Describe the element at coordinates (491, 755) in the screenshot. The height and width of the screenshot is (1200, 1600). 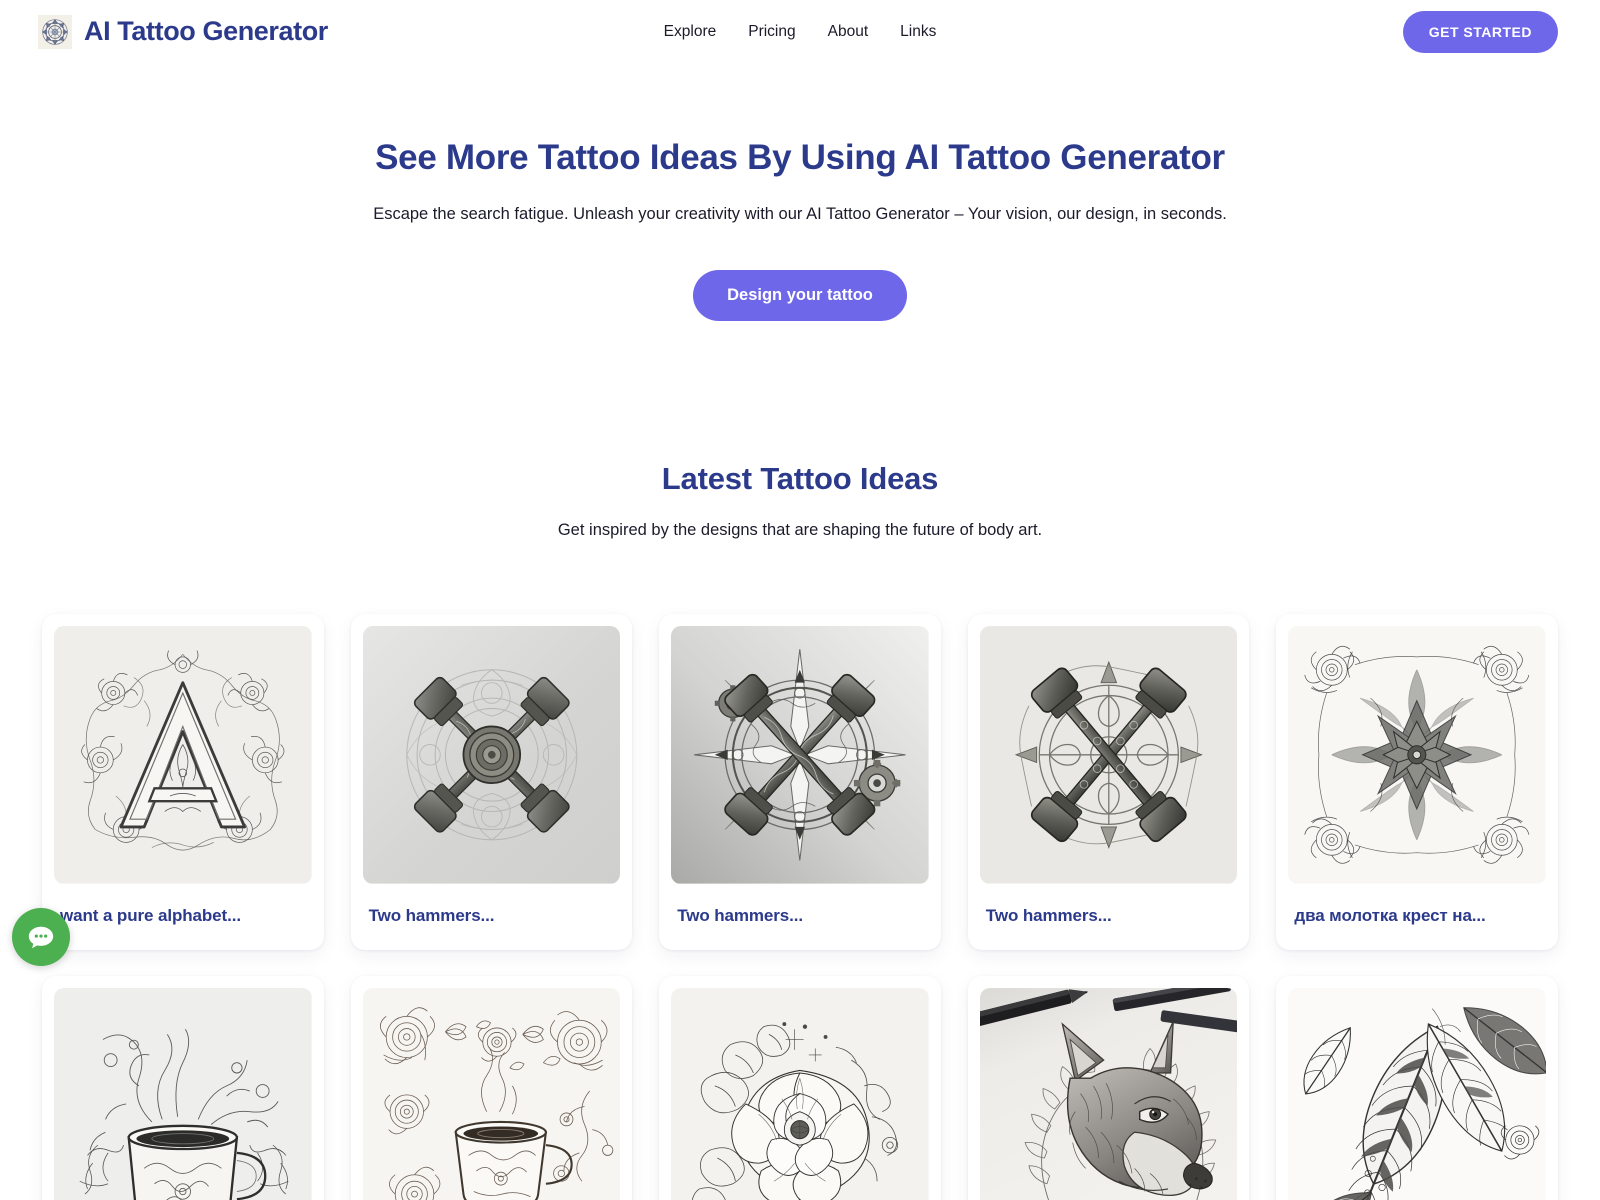
I see `tattoo-image-crossed-hammers-medallion` at that location.